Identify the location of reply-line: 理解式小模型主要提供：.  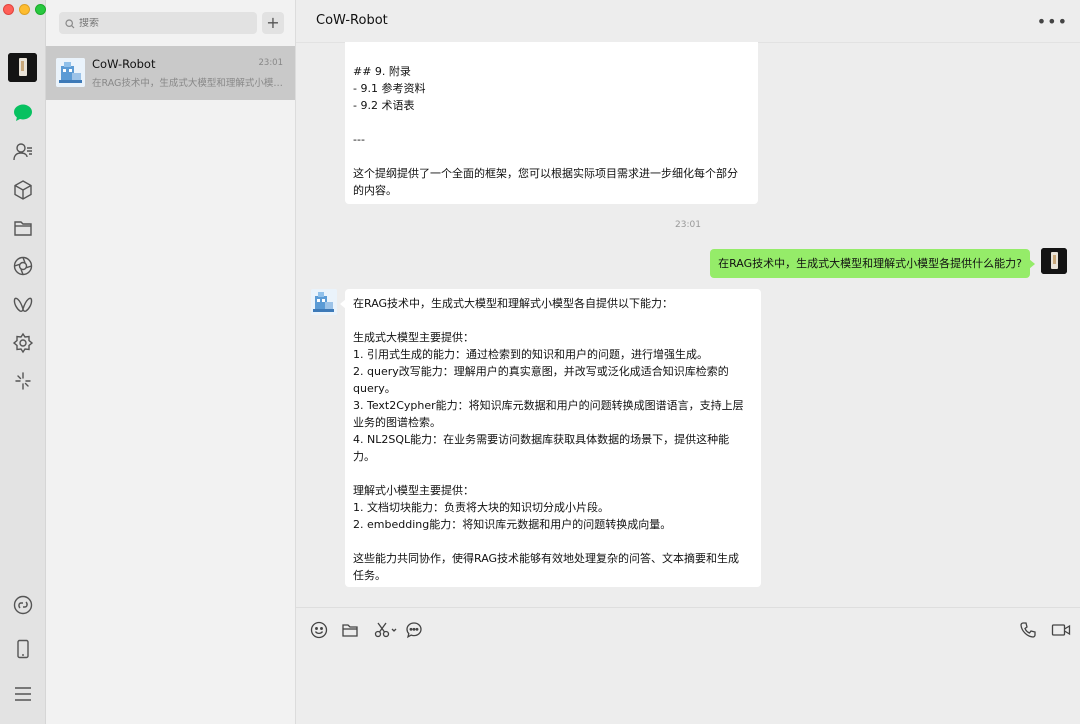
(413, 490).